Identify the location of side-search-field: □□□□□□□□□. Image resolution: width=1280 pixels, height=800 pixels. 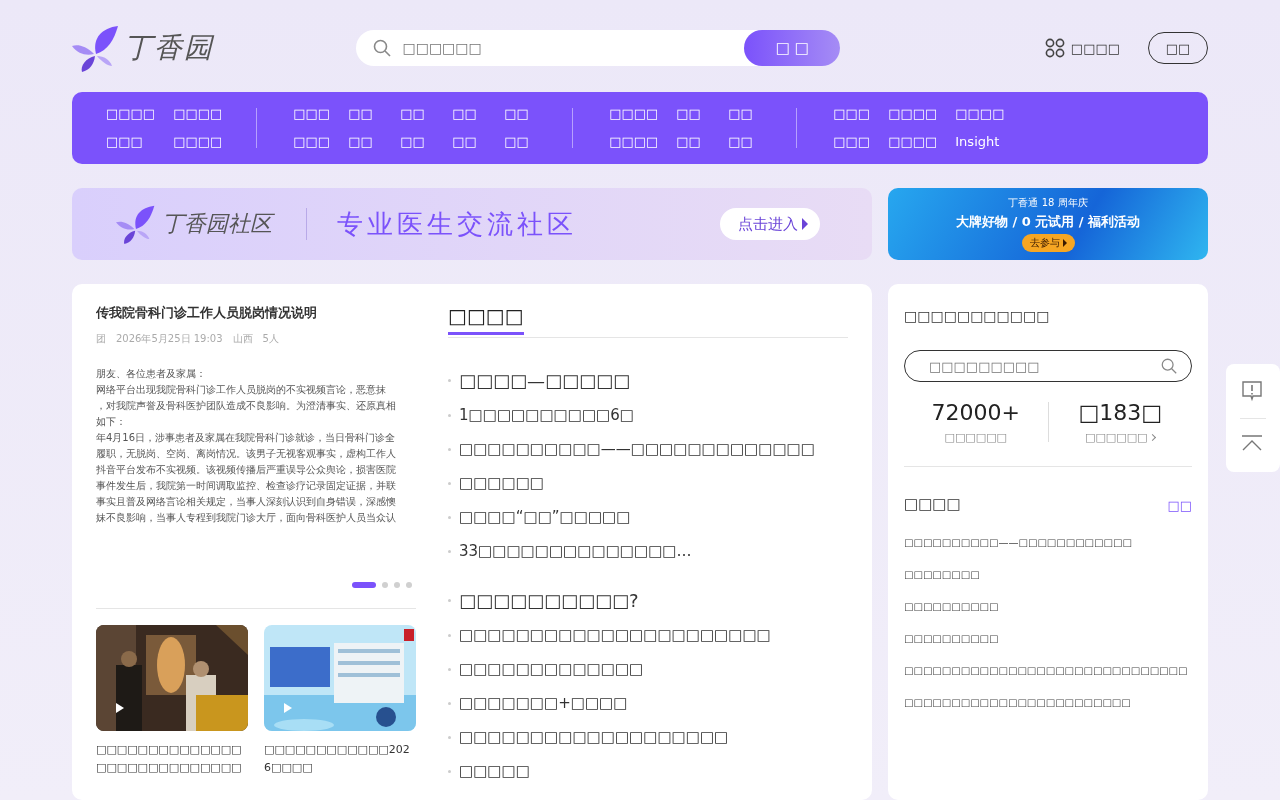
(1048, 366).